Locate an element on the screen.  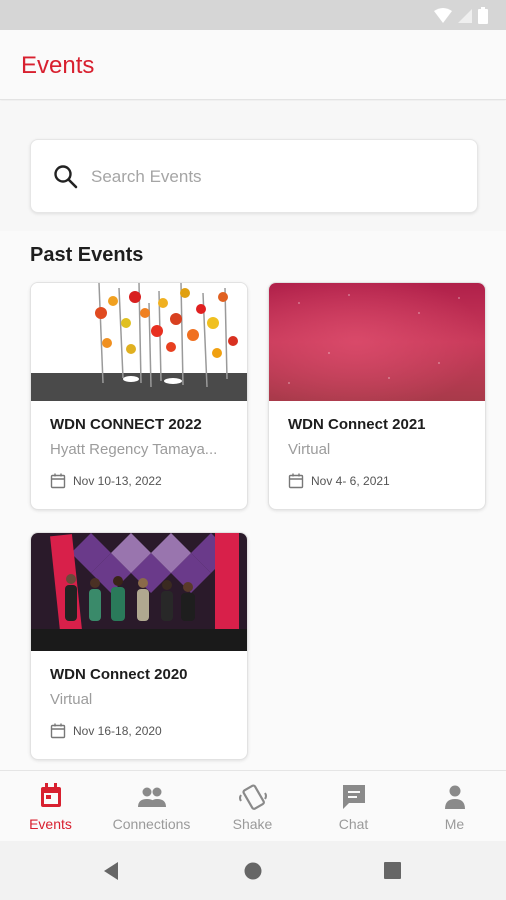
chat-bubble-icon is located at coordinates (354, 797).